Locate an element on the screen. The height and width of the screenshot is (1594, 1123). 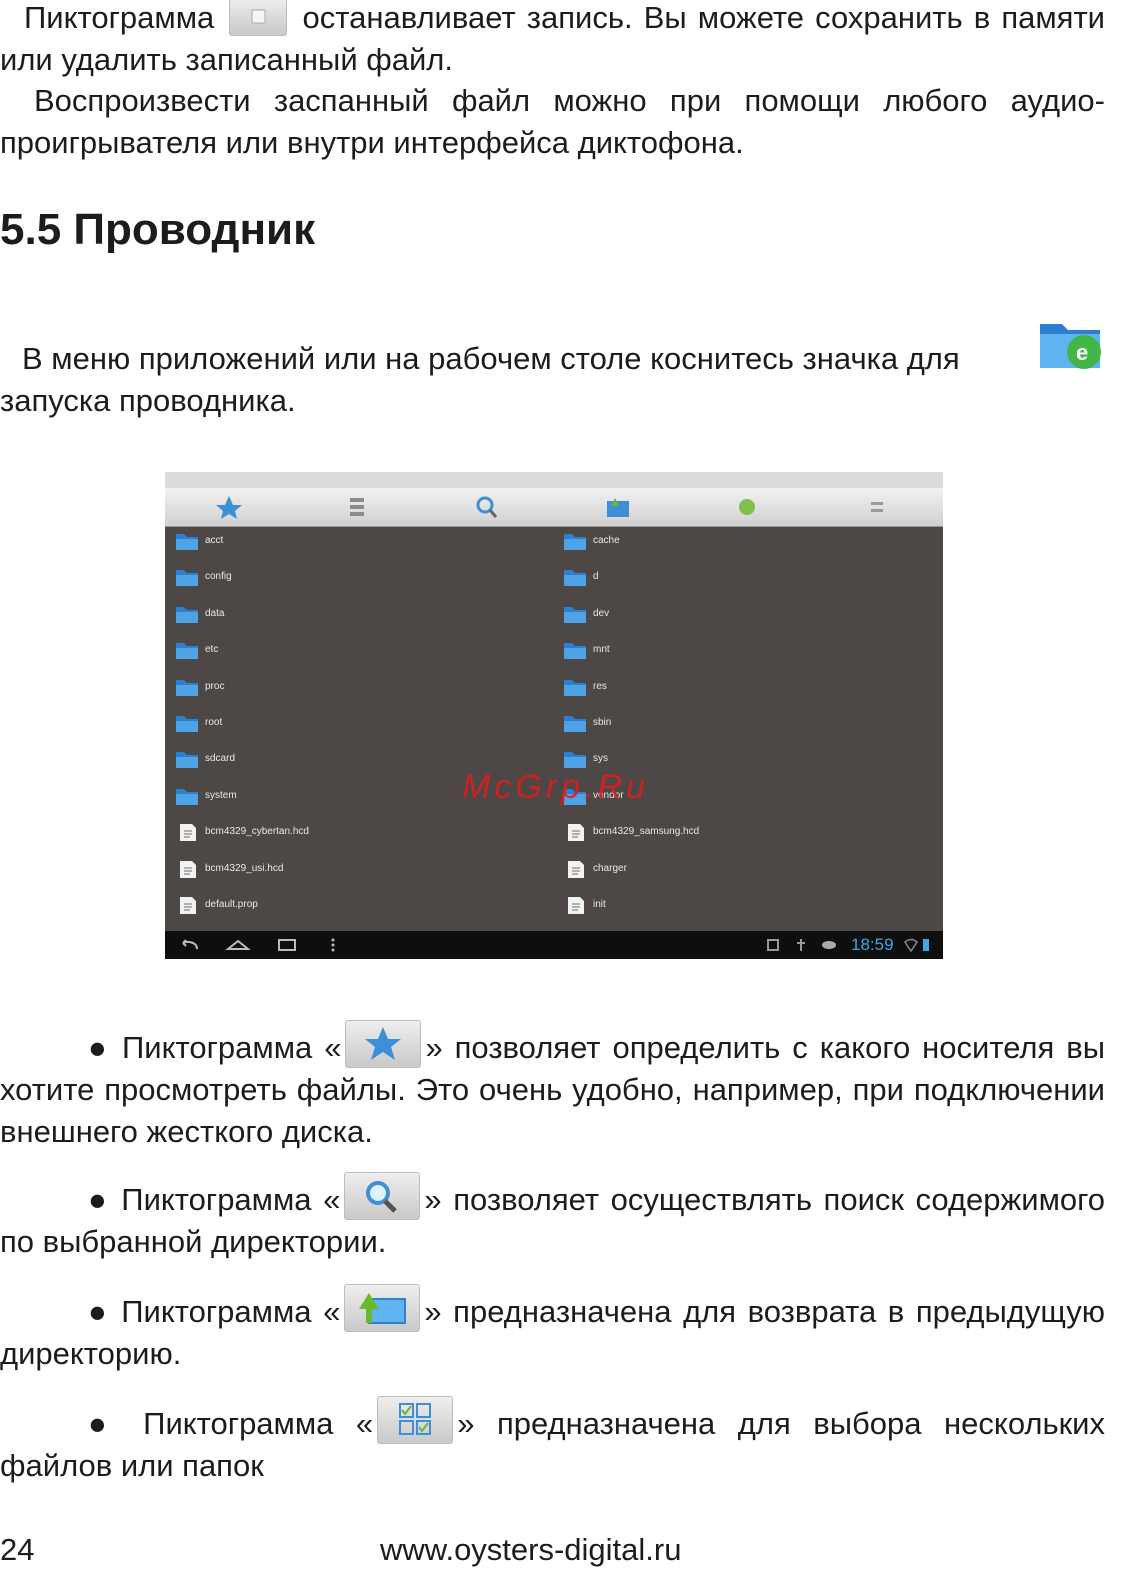
item-label: dev is located at coordinates (601, 613).